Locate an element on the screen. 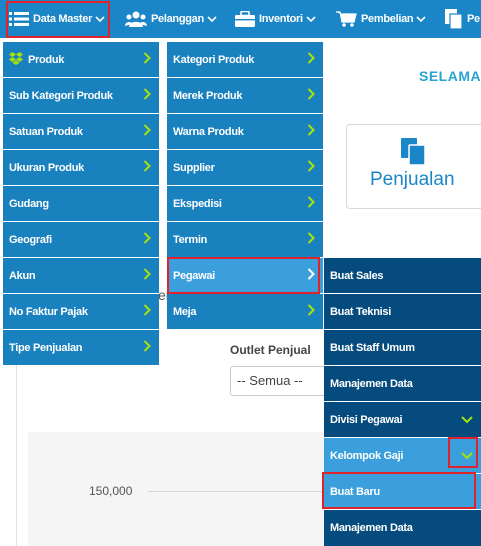 The image size is (481, 546). outlet-select: -- Semua -- is located at coordinates (280, 381).